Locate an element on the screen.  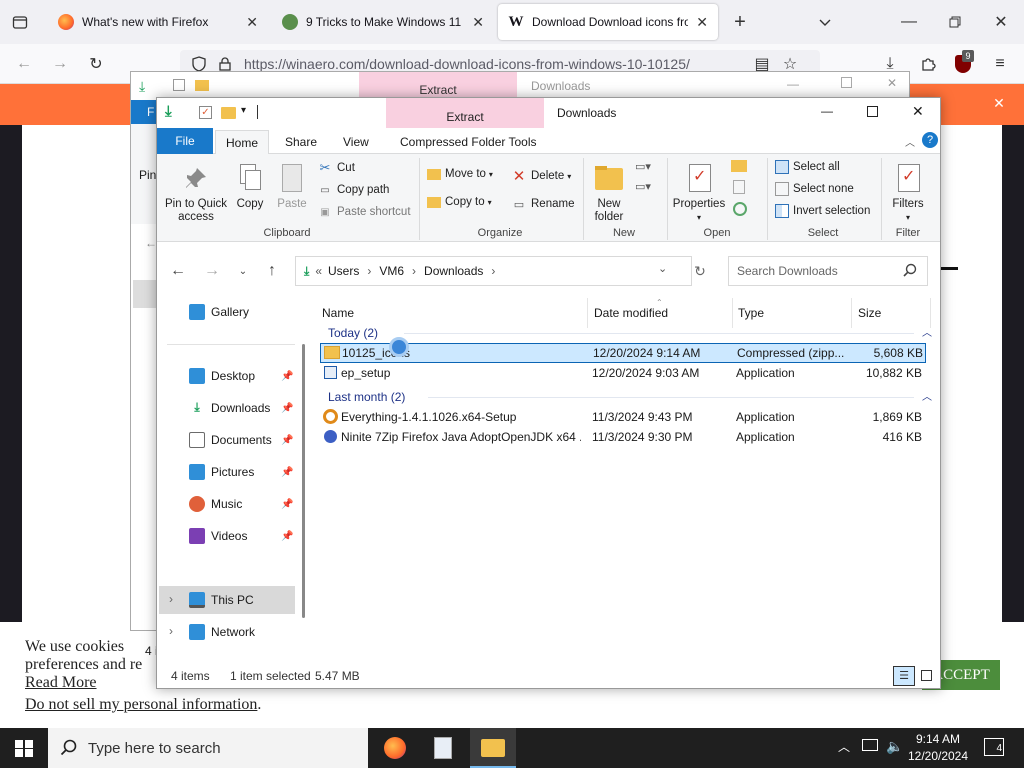
pin-to-quick-access-button: Pin to Quick access is located at coordinates (196, 193).